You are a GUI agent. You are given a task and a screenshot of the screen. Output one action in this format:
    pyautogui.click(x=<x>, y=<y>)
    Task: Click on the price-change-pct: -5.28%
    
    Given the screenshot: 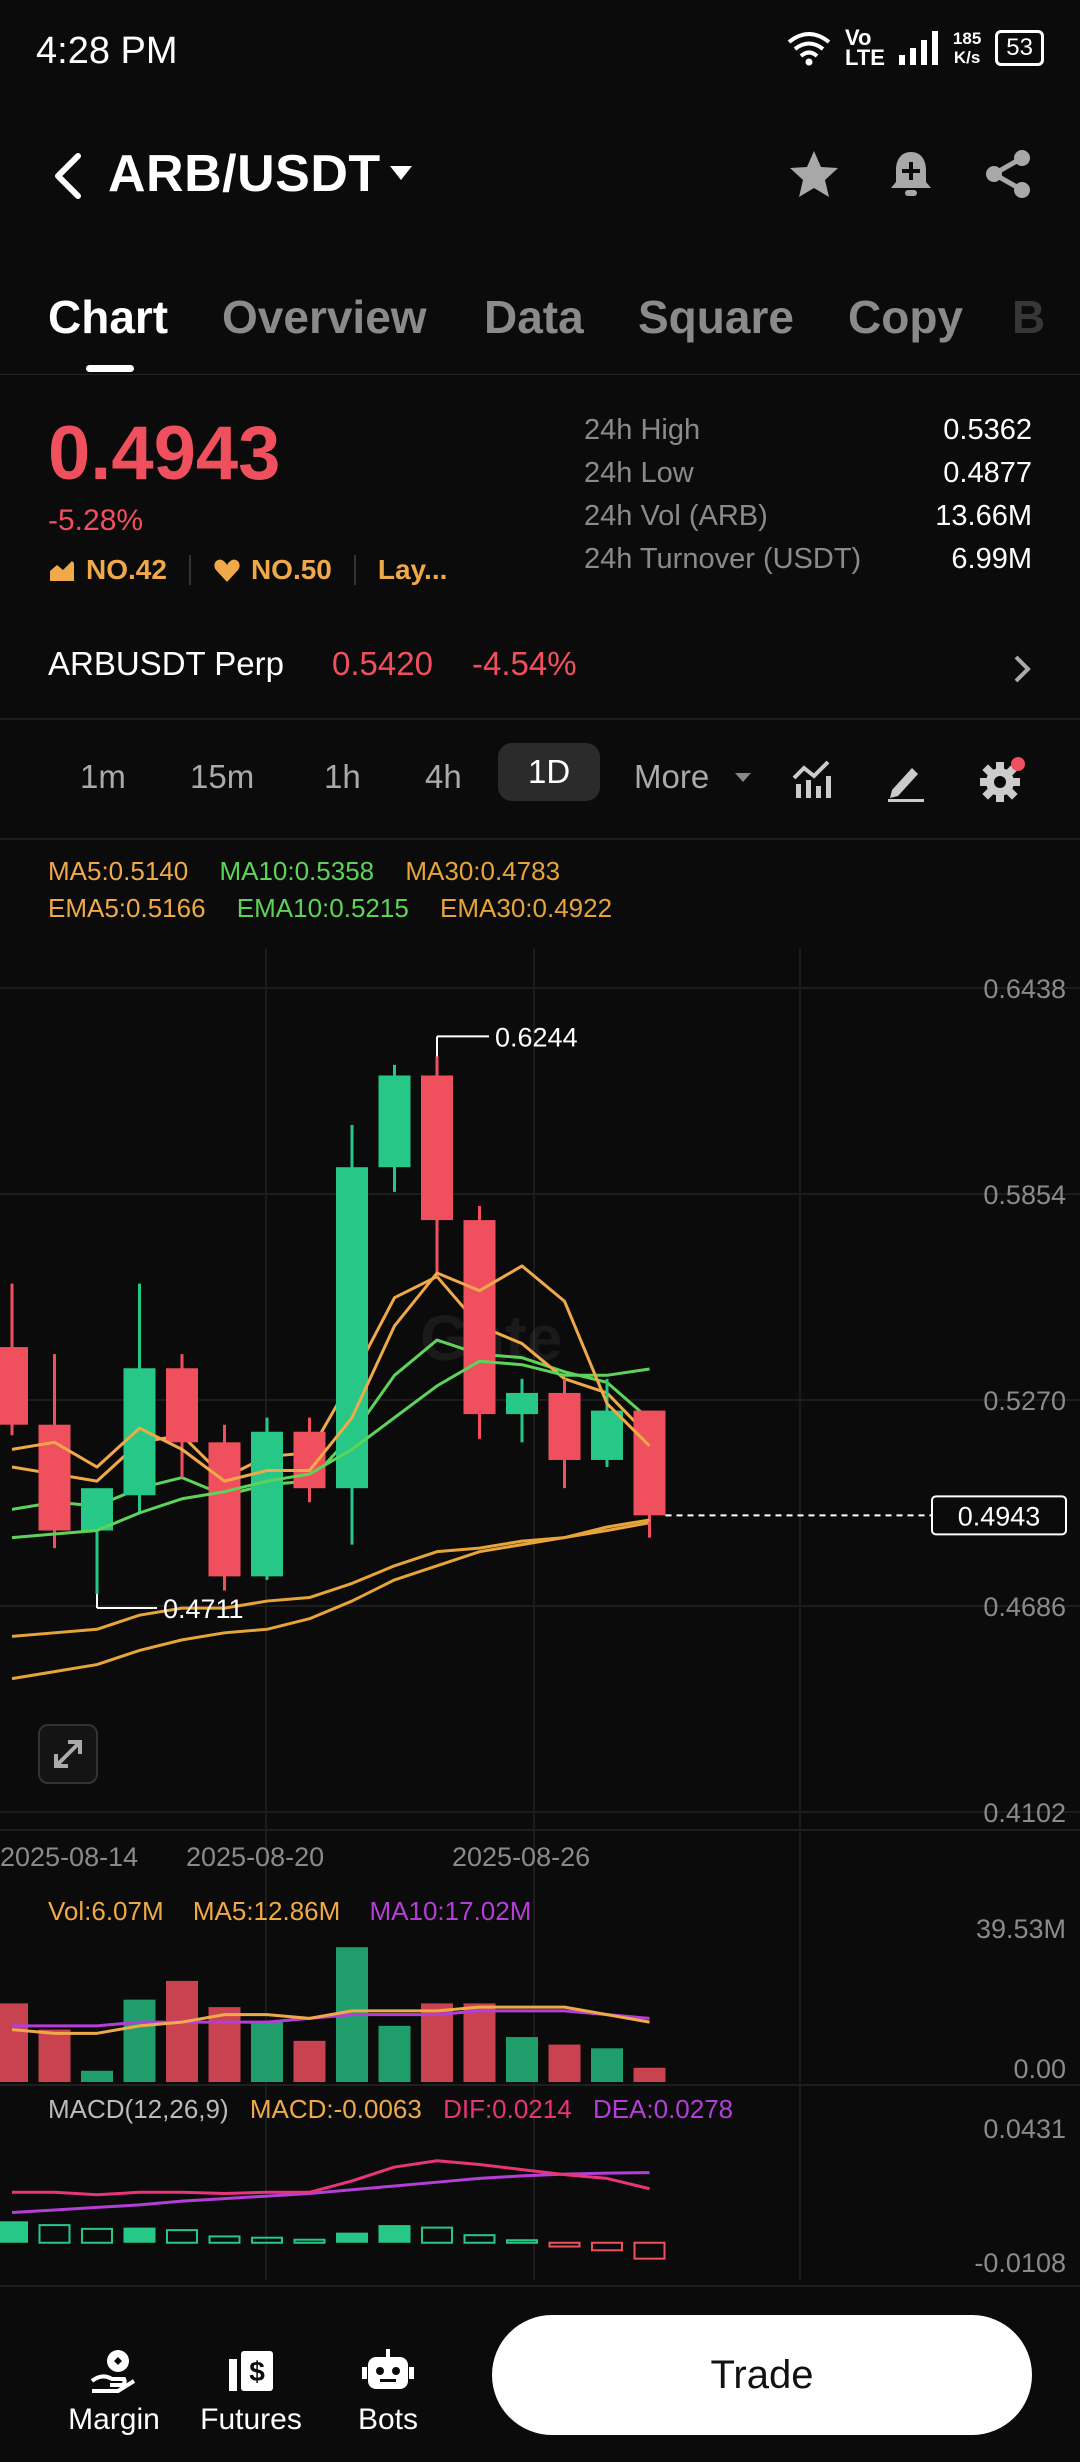 What is the action you would take?
    pyautogui.click(x=96, y=520)
    